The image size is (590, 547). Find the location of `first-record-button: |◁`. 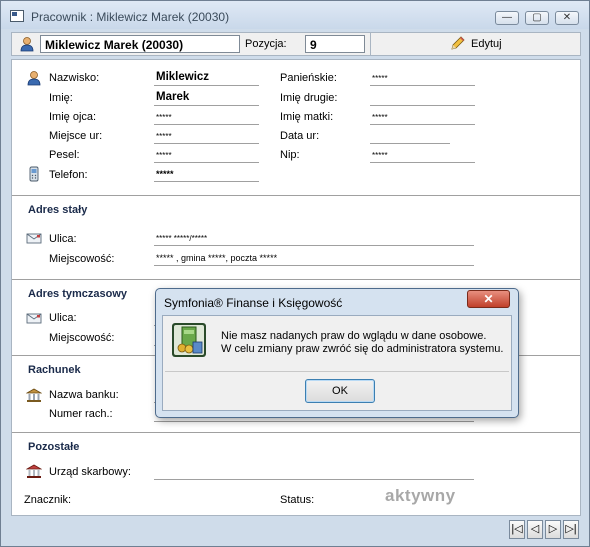

first-record-button: |◁ is located at coordinates (517, 529).